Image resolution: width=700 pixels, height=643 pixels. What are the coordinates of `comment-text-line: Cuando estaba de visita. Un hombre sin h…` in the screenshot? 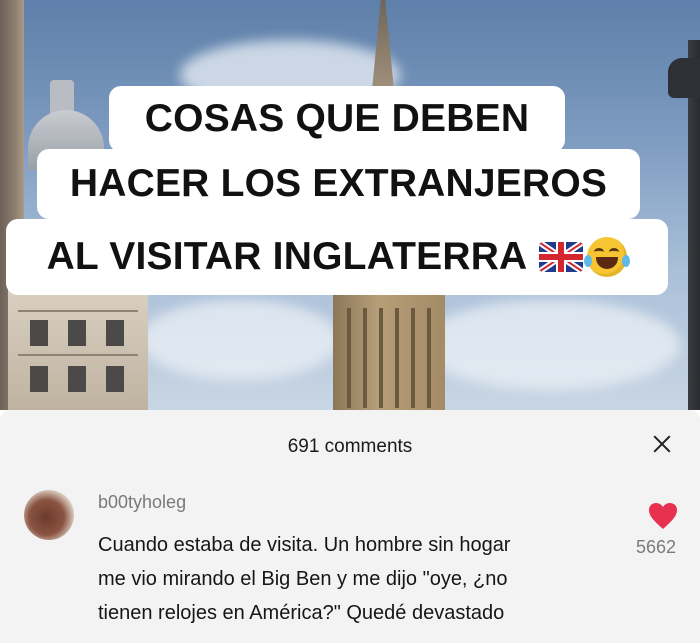 It's located at (304, 545).